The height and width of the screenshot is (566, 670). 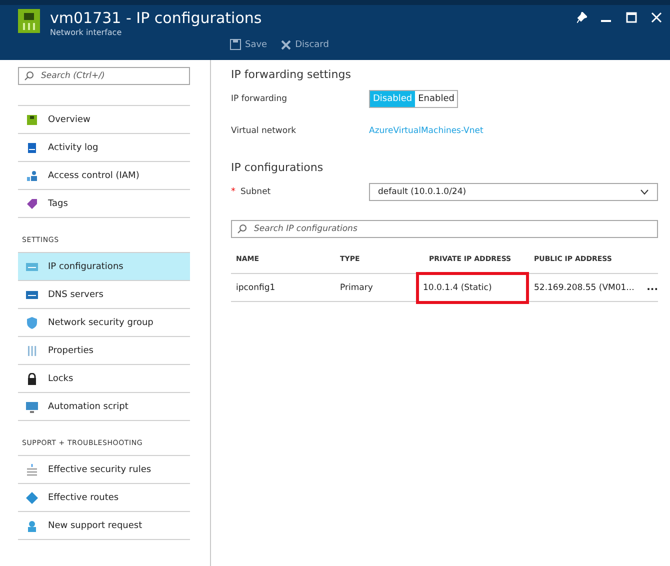 What do you see at coordinates (32, 322) in the screenshot?
I see `shield-icon` at bounding box center [32, 322].